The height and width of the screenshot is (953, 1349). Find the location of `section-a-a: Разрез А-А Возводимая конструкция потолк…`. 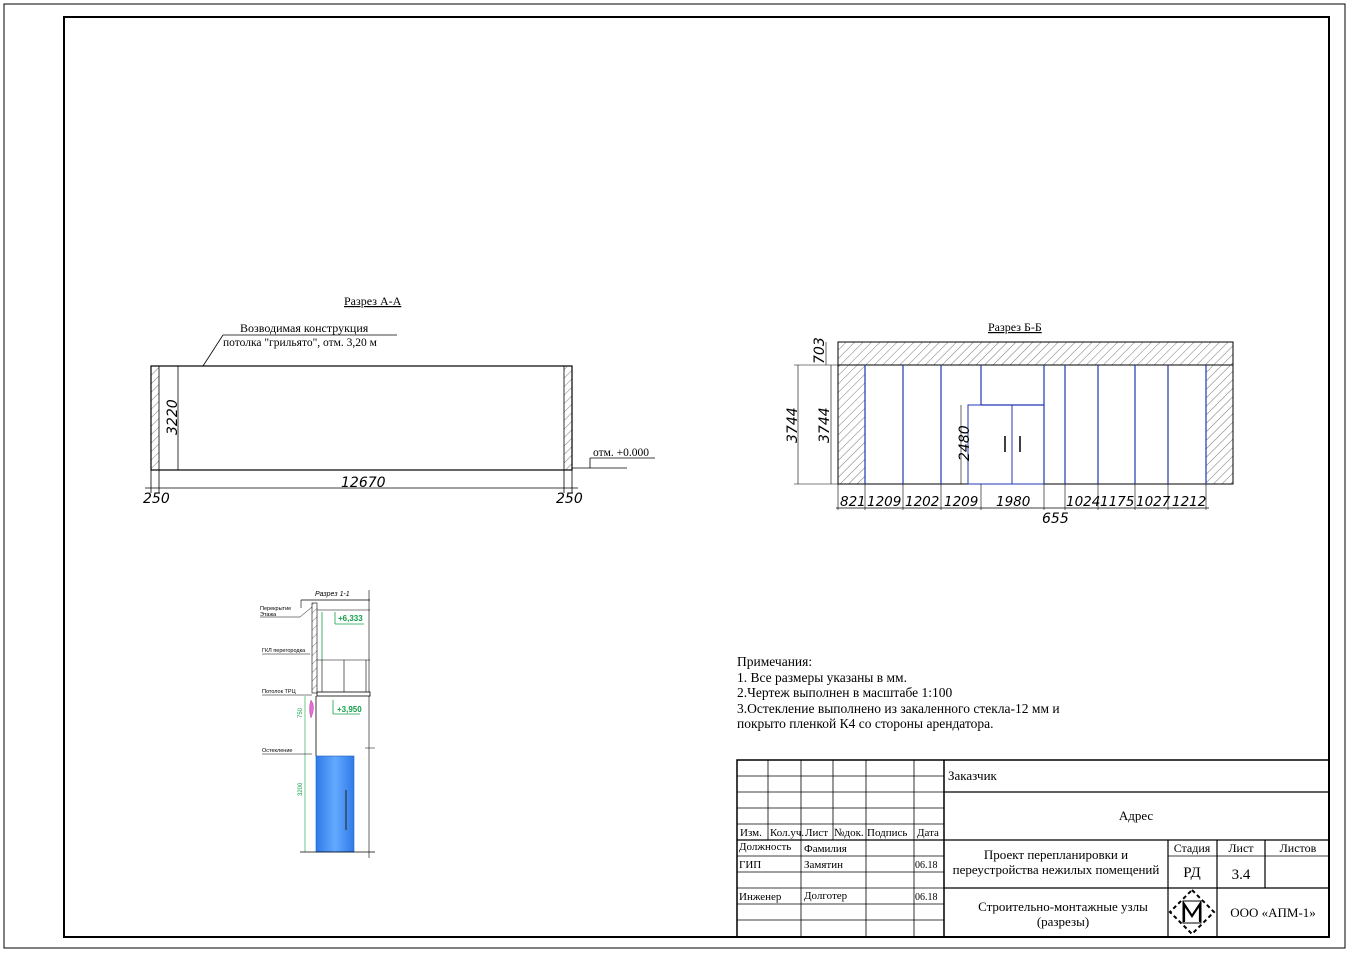

section-a-a: Разрез А-А Возводимая конструкция потолк… is located at coordinates (399, 400).